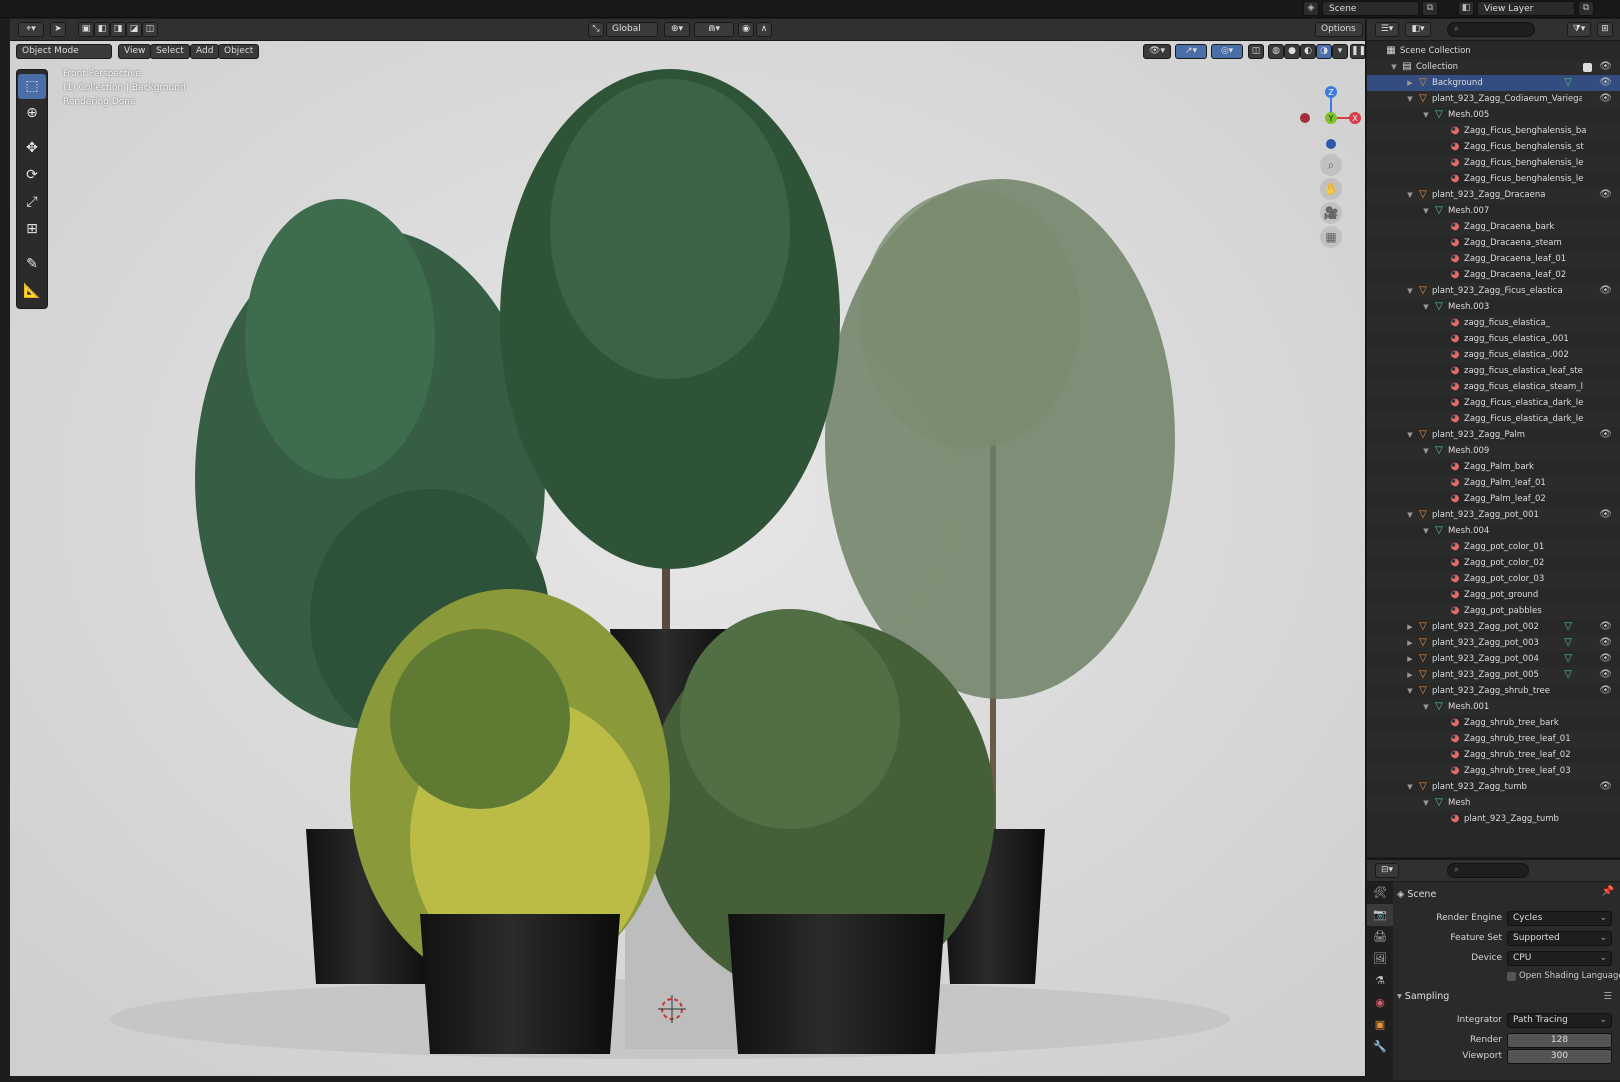 This screenshot has width=1620, height=1082. I want to click on rendered-shading-icon: ◑, so click(1324, 51).